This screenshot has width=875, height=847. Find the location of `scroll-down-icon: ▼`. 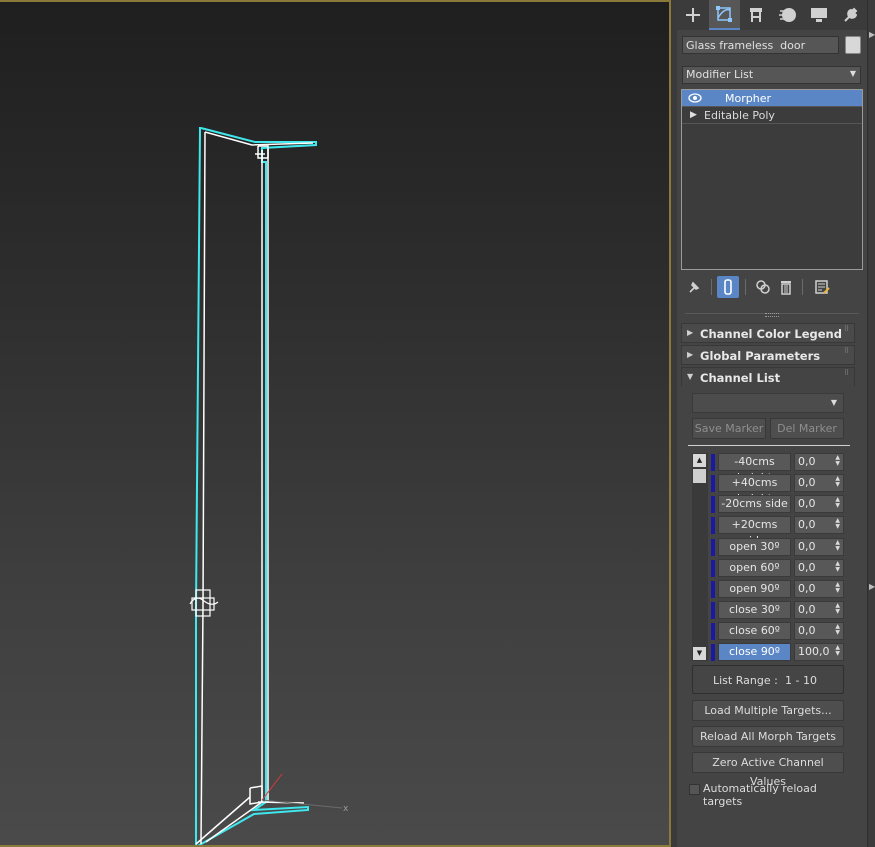

scroll-down-icon: ▼ is located at coordinates (699, 653).